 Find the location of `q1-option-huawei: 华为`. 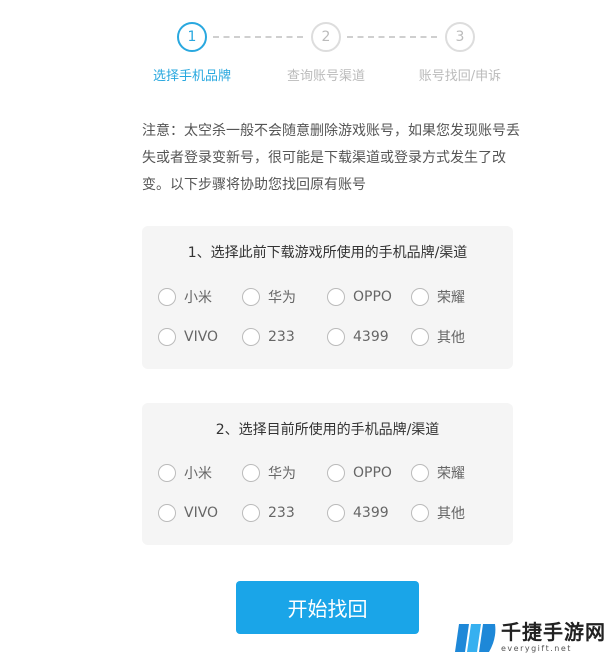

q1-option-huawei: 华为 is located at coordinates (269, 297).